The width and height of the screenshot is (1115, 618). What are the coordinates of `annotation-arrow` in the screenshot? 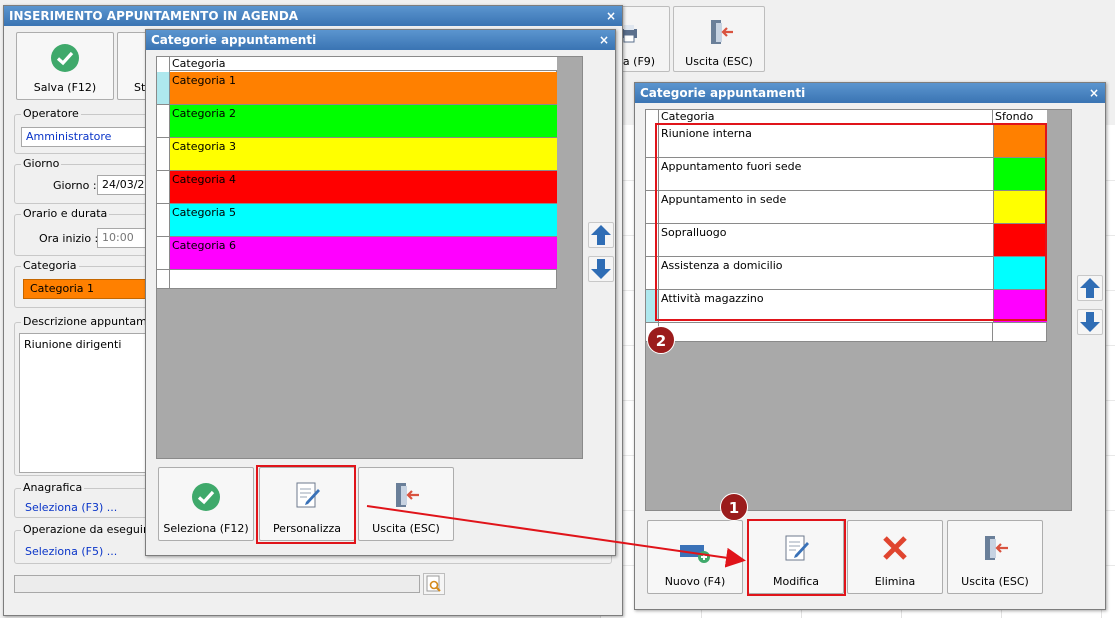 It's located at (556, 536).